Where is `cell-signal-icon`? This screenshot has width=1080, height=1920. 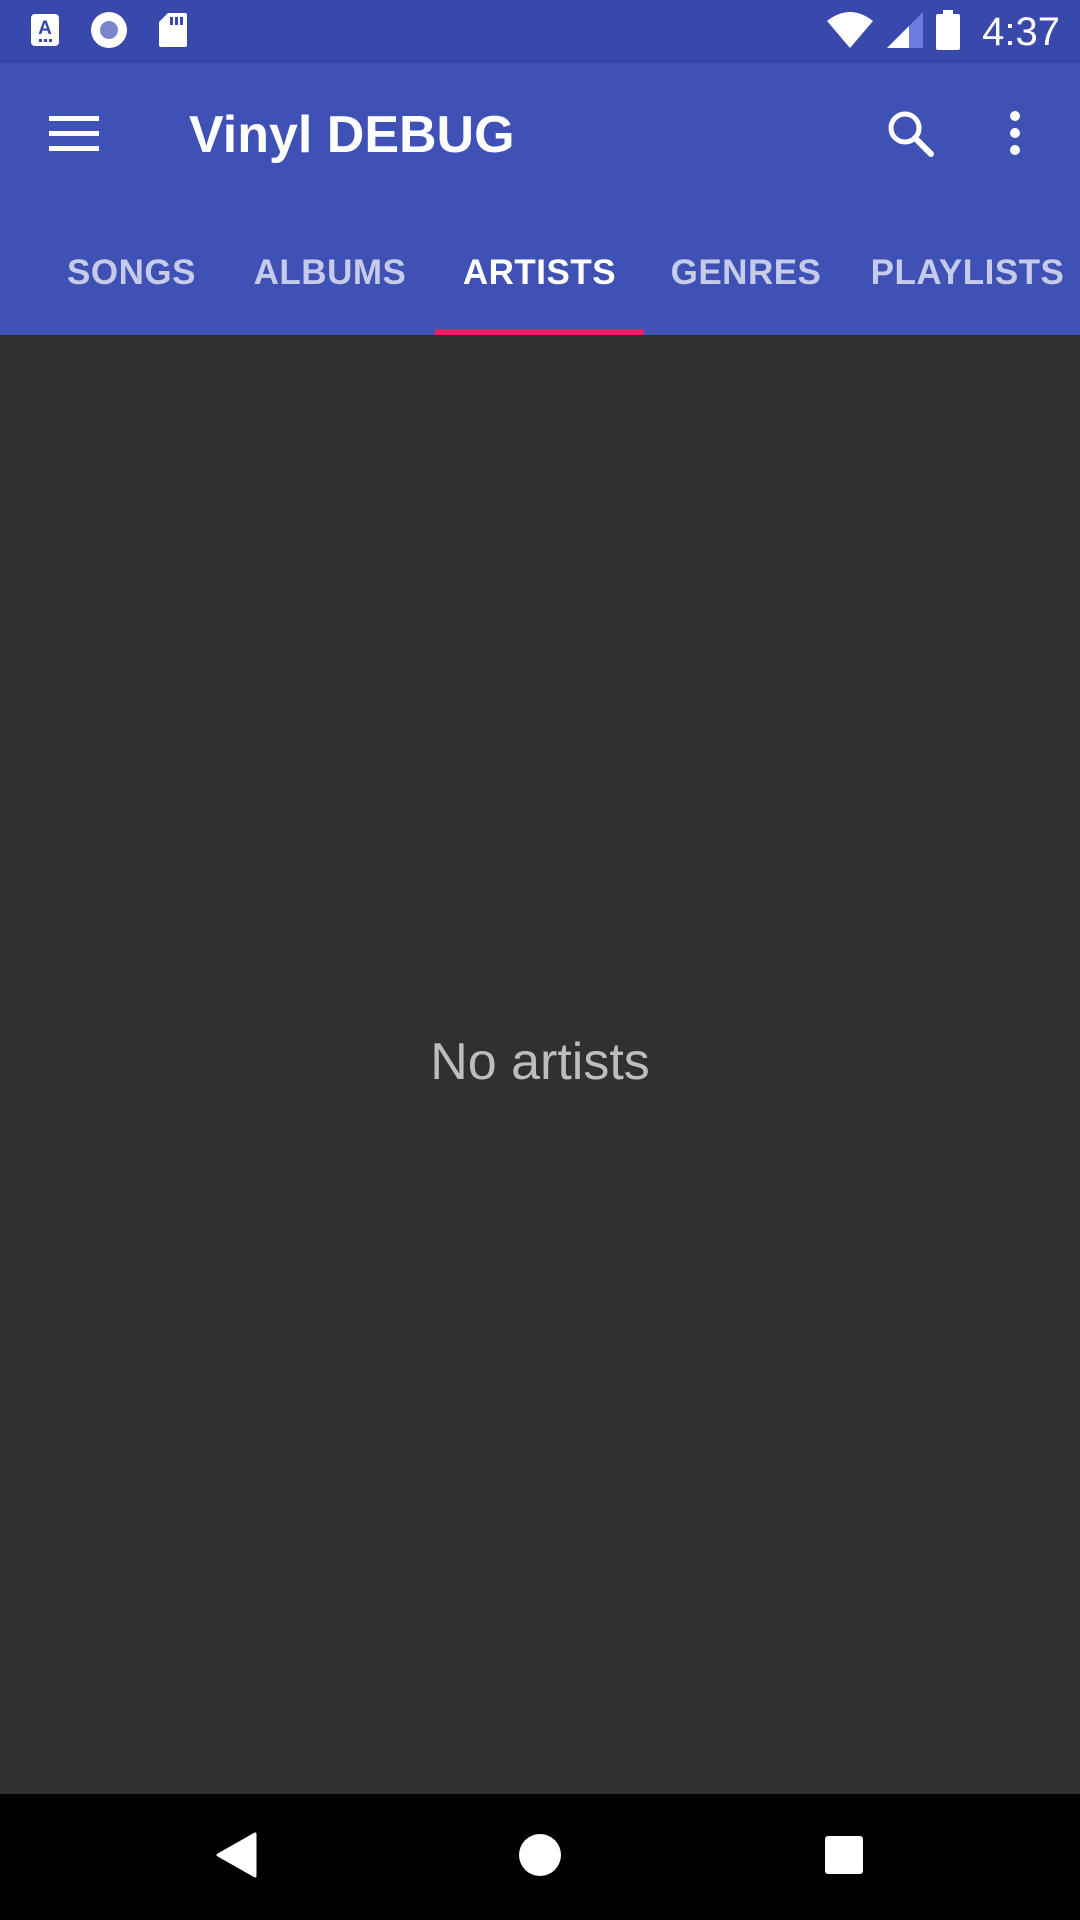 cell-signal-icon is located at coordinates (905, 32).